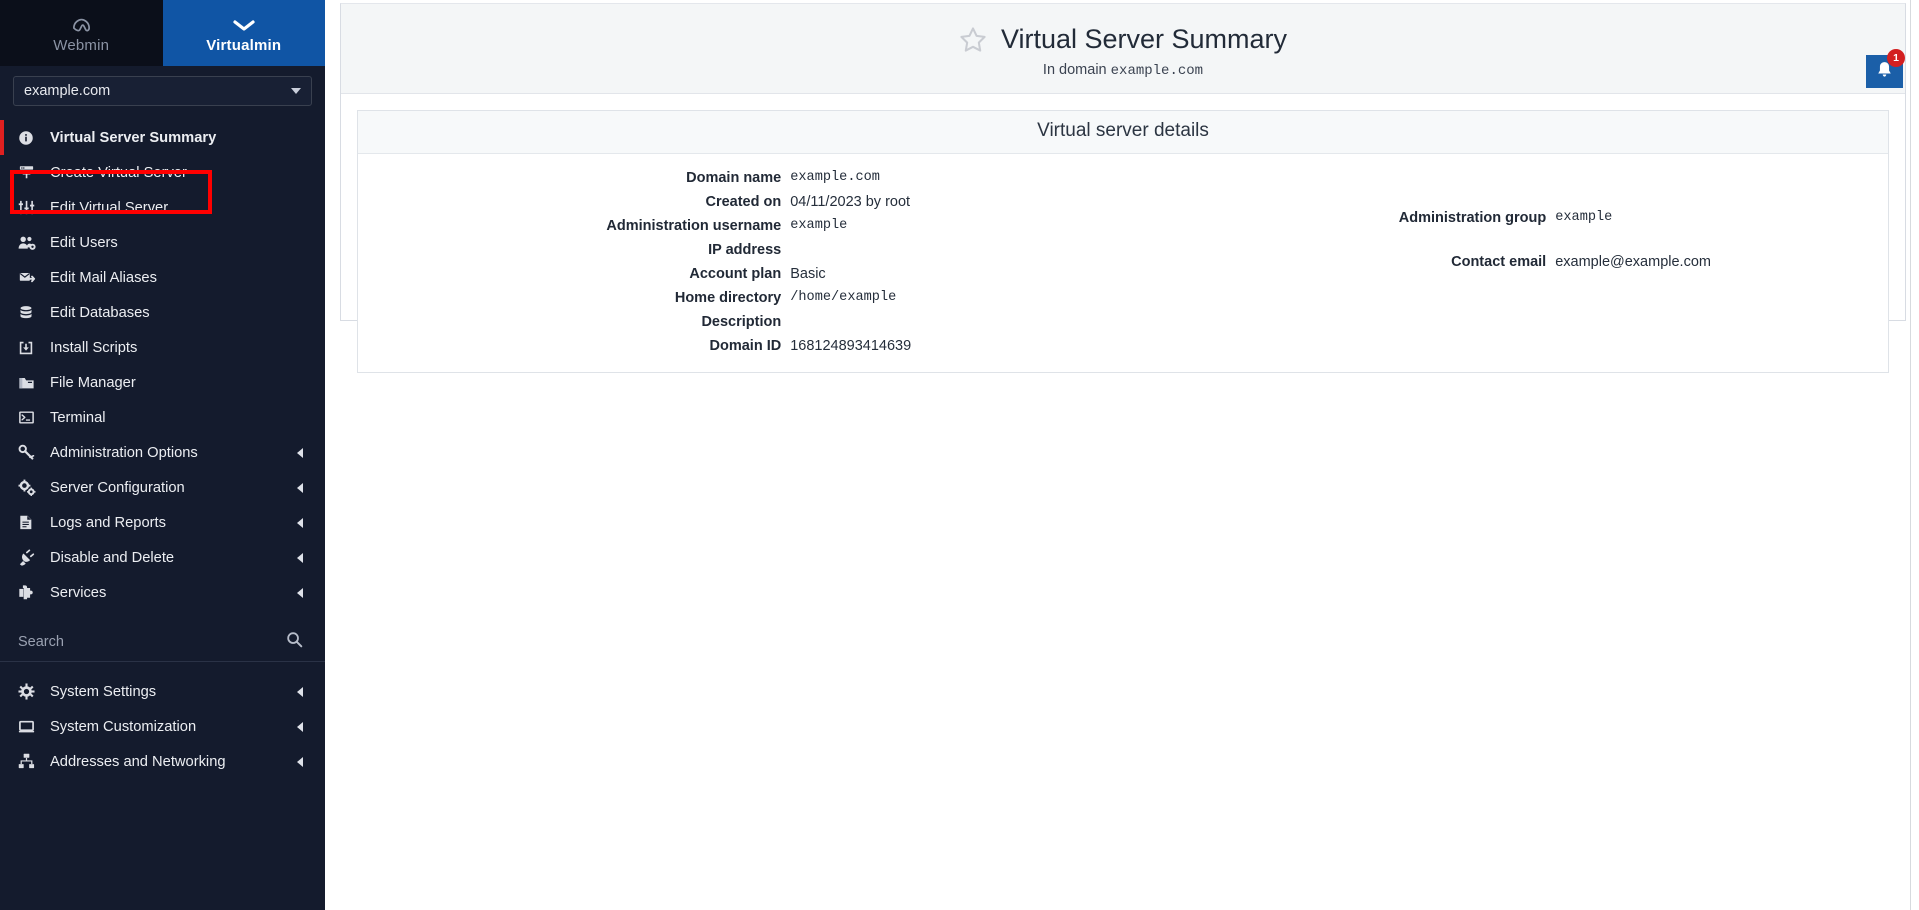 Image resolution: width=1919 pixels, height=910 pixels. Describe the element at coordinates (1144, 39) in the screenshot. I see `page-title: Virtual Server Summary` at that location.